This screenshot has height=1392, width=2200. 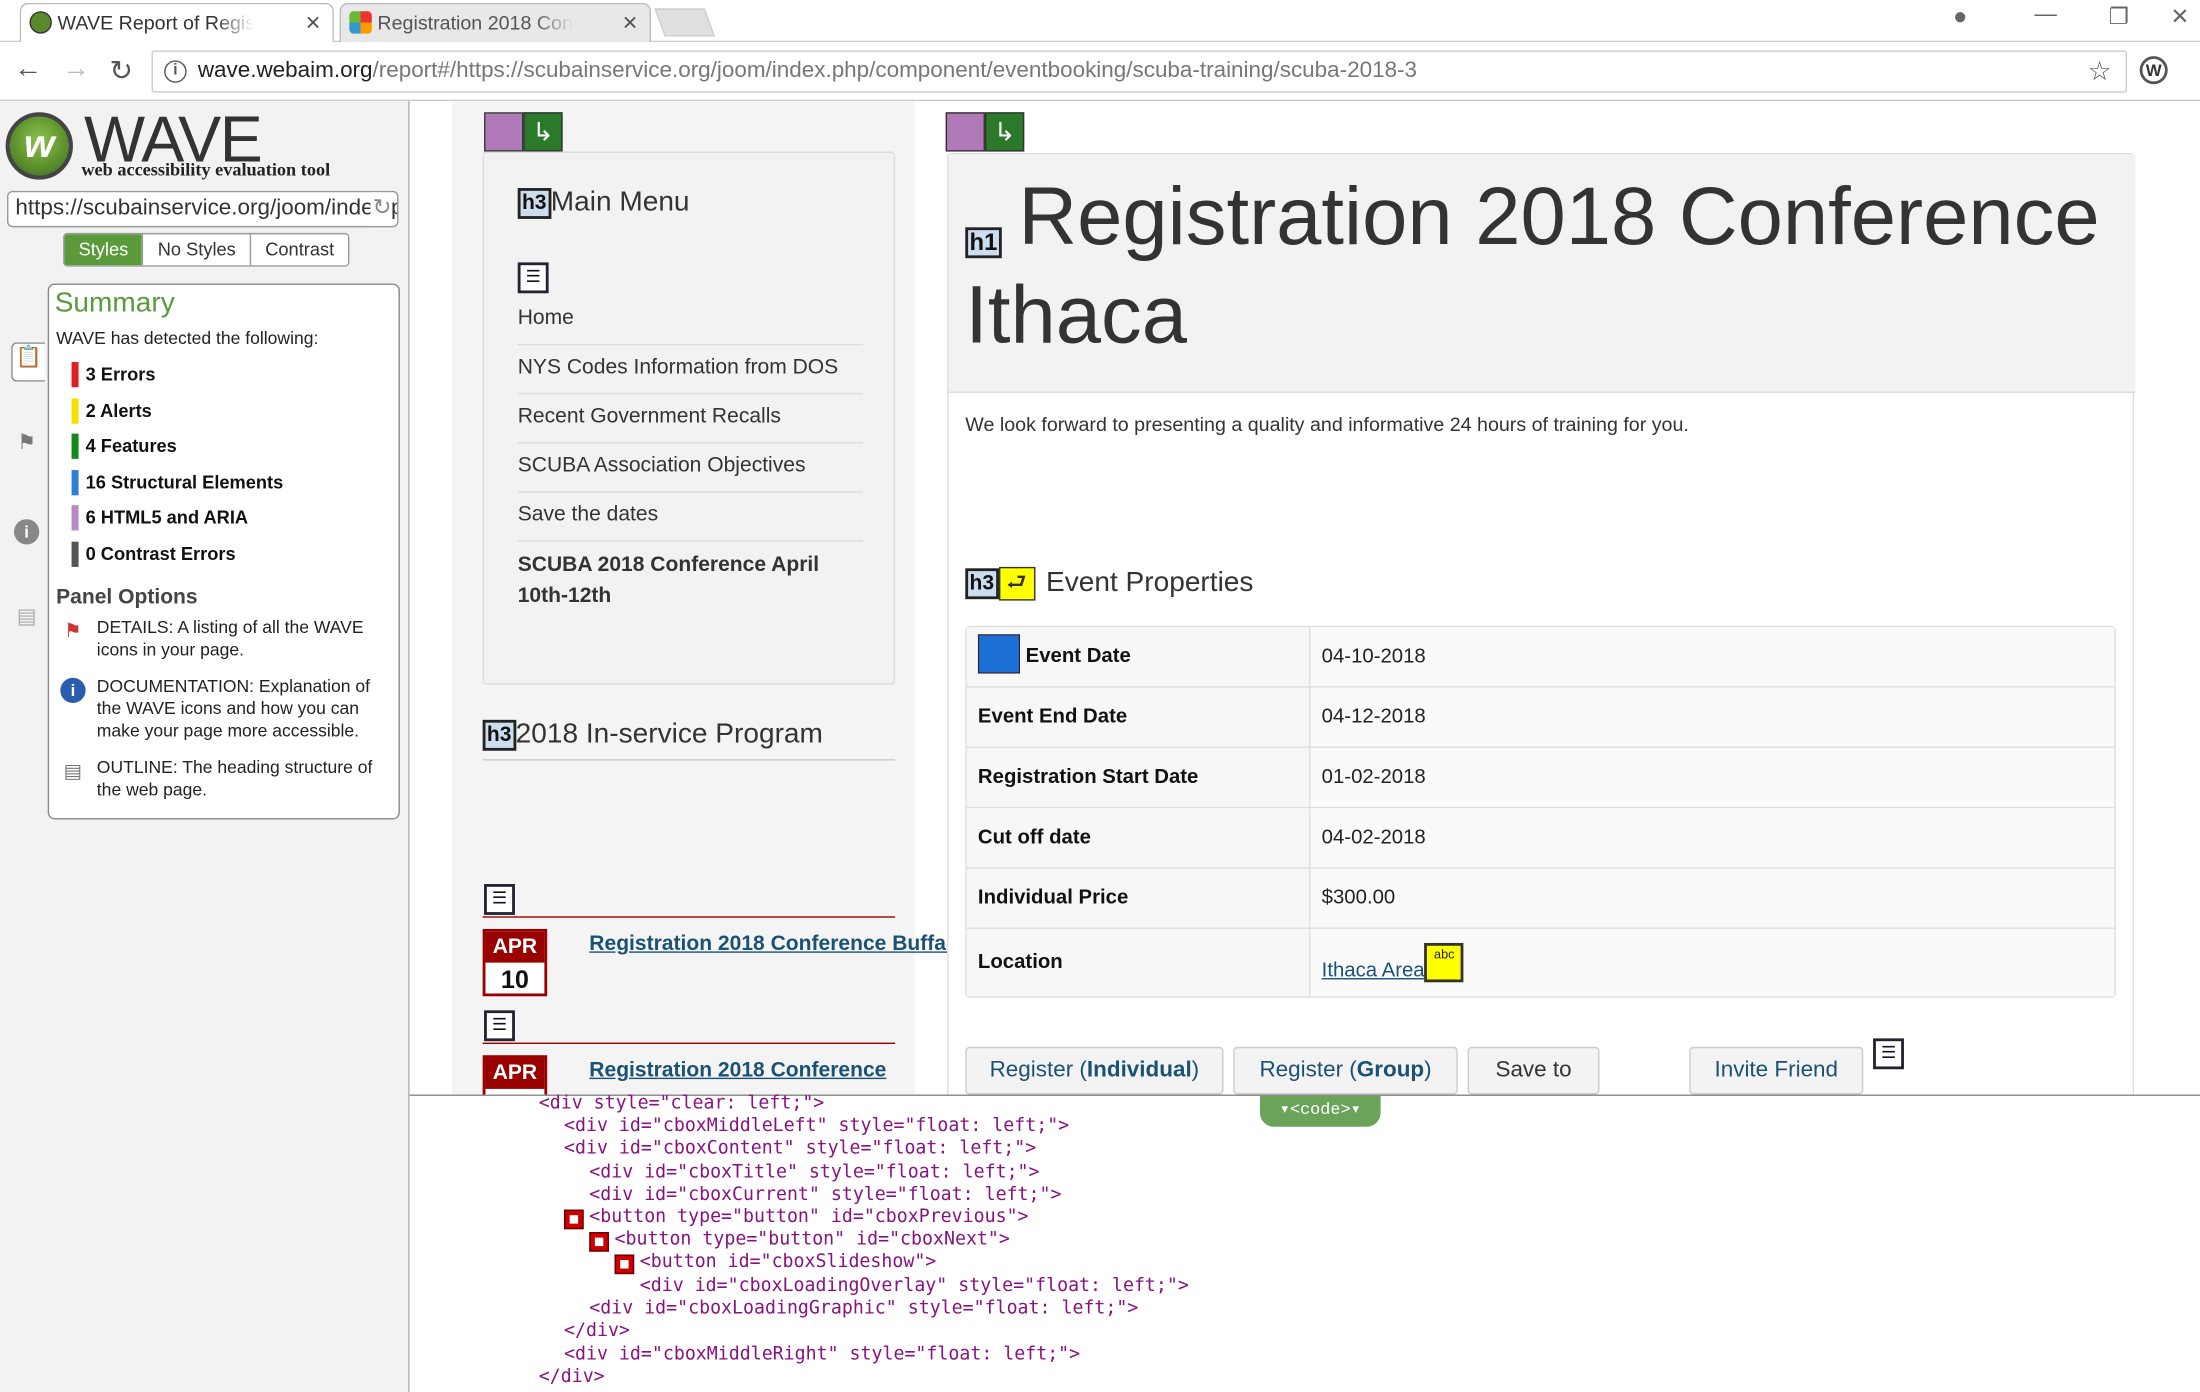 What do you see at coordinates (153, 554) in the screenshot?
I see `contrast-errors-count: 0 Contrast Errors` at bounding box center [153, 554].